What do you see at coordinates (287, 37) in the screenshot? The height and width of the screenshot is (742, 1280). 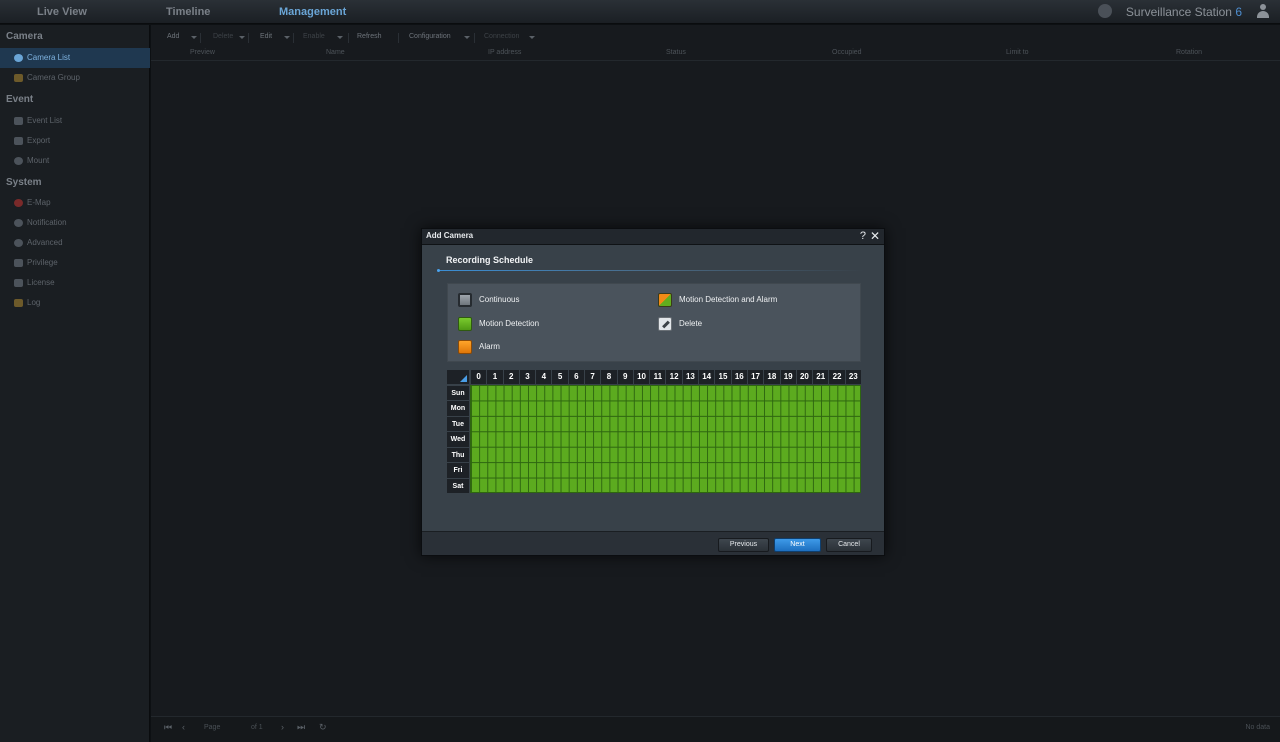 I see `edit-dropdown-icon` at bounding box center [287, 37].